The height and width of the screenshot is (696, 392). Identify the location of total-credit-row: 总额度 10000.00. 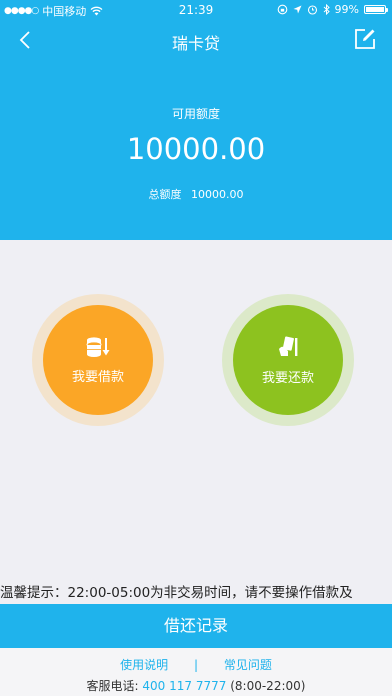
(196, 194).